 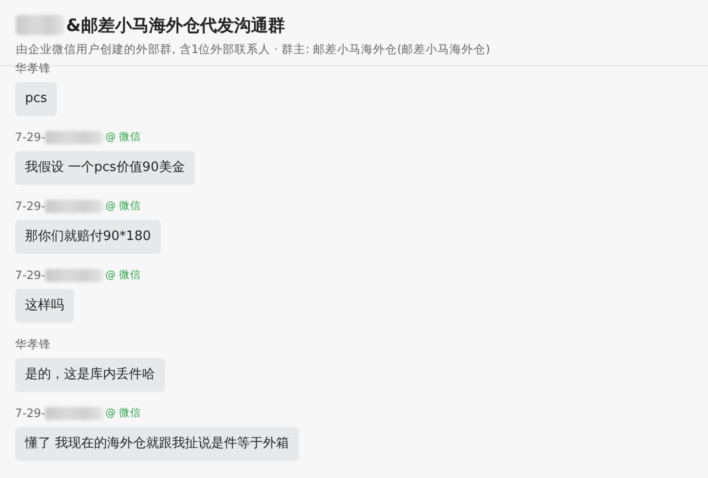 What do you see at coordinates (254, 49) in the screenshot?
I see `group-description: 由企业微信用户创建的外部群, 含1位外部联系人 · 群主: 邮差小马海外仓(邮差小马海外仓)` at bounding box center [254, 49].